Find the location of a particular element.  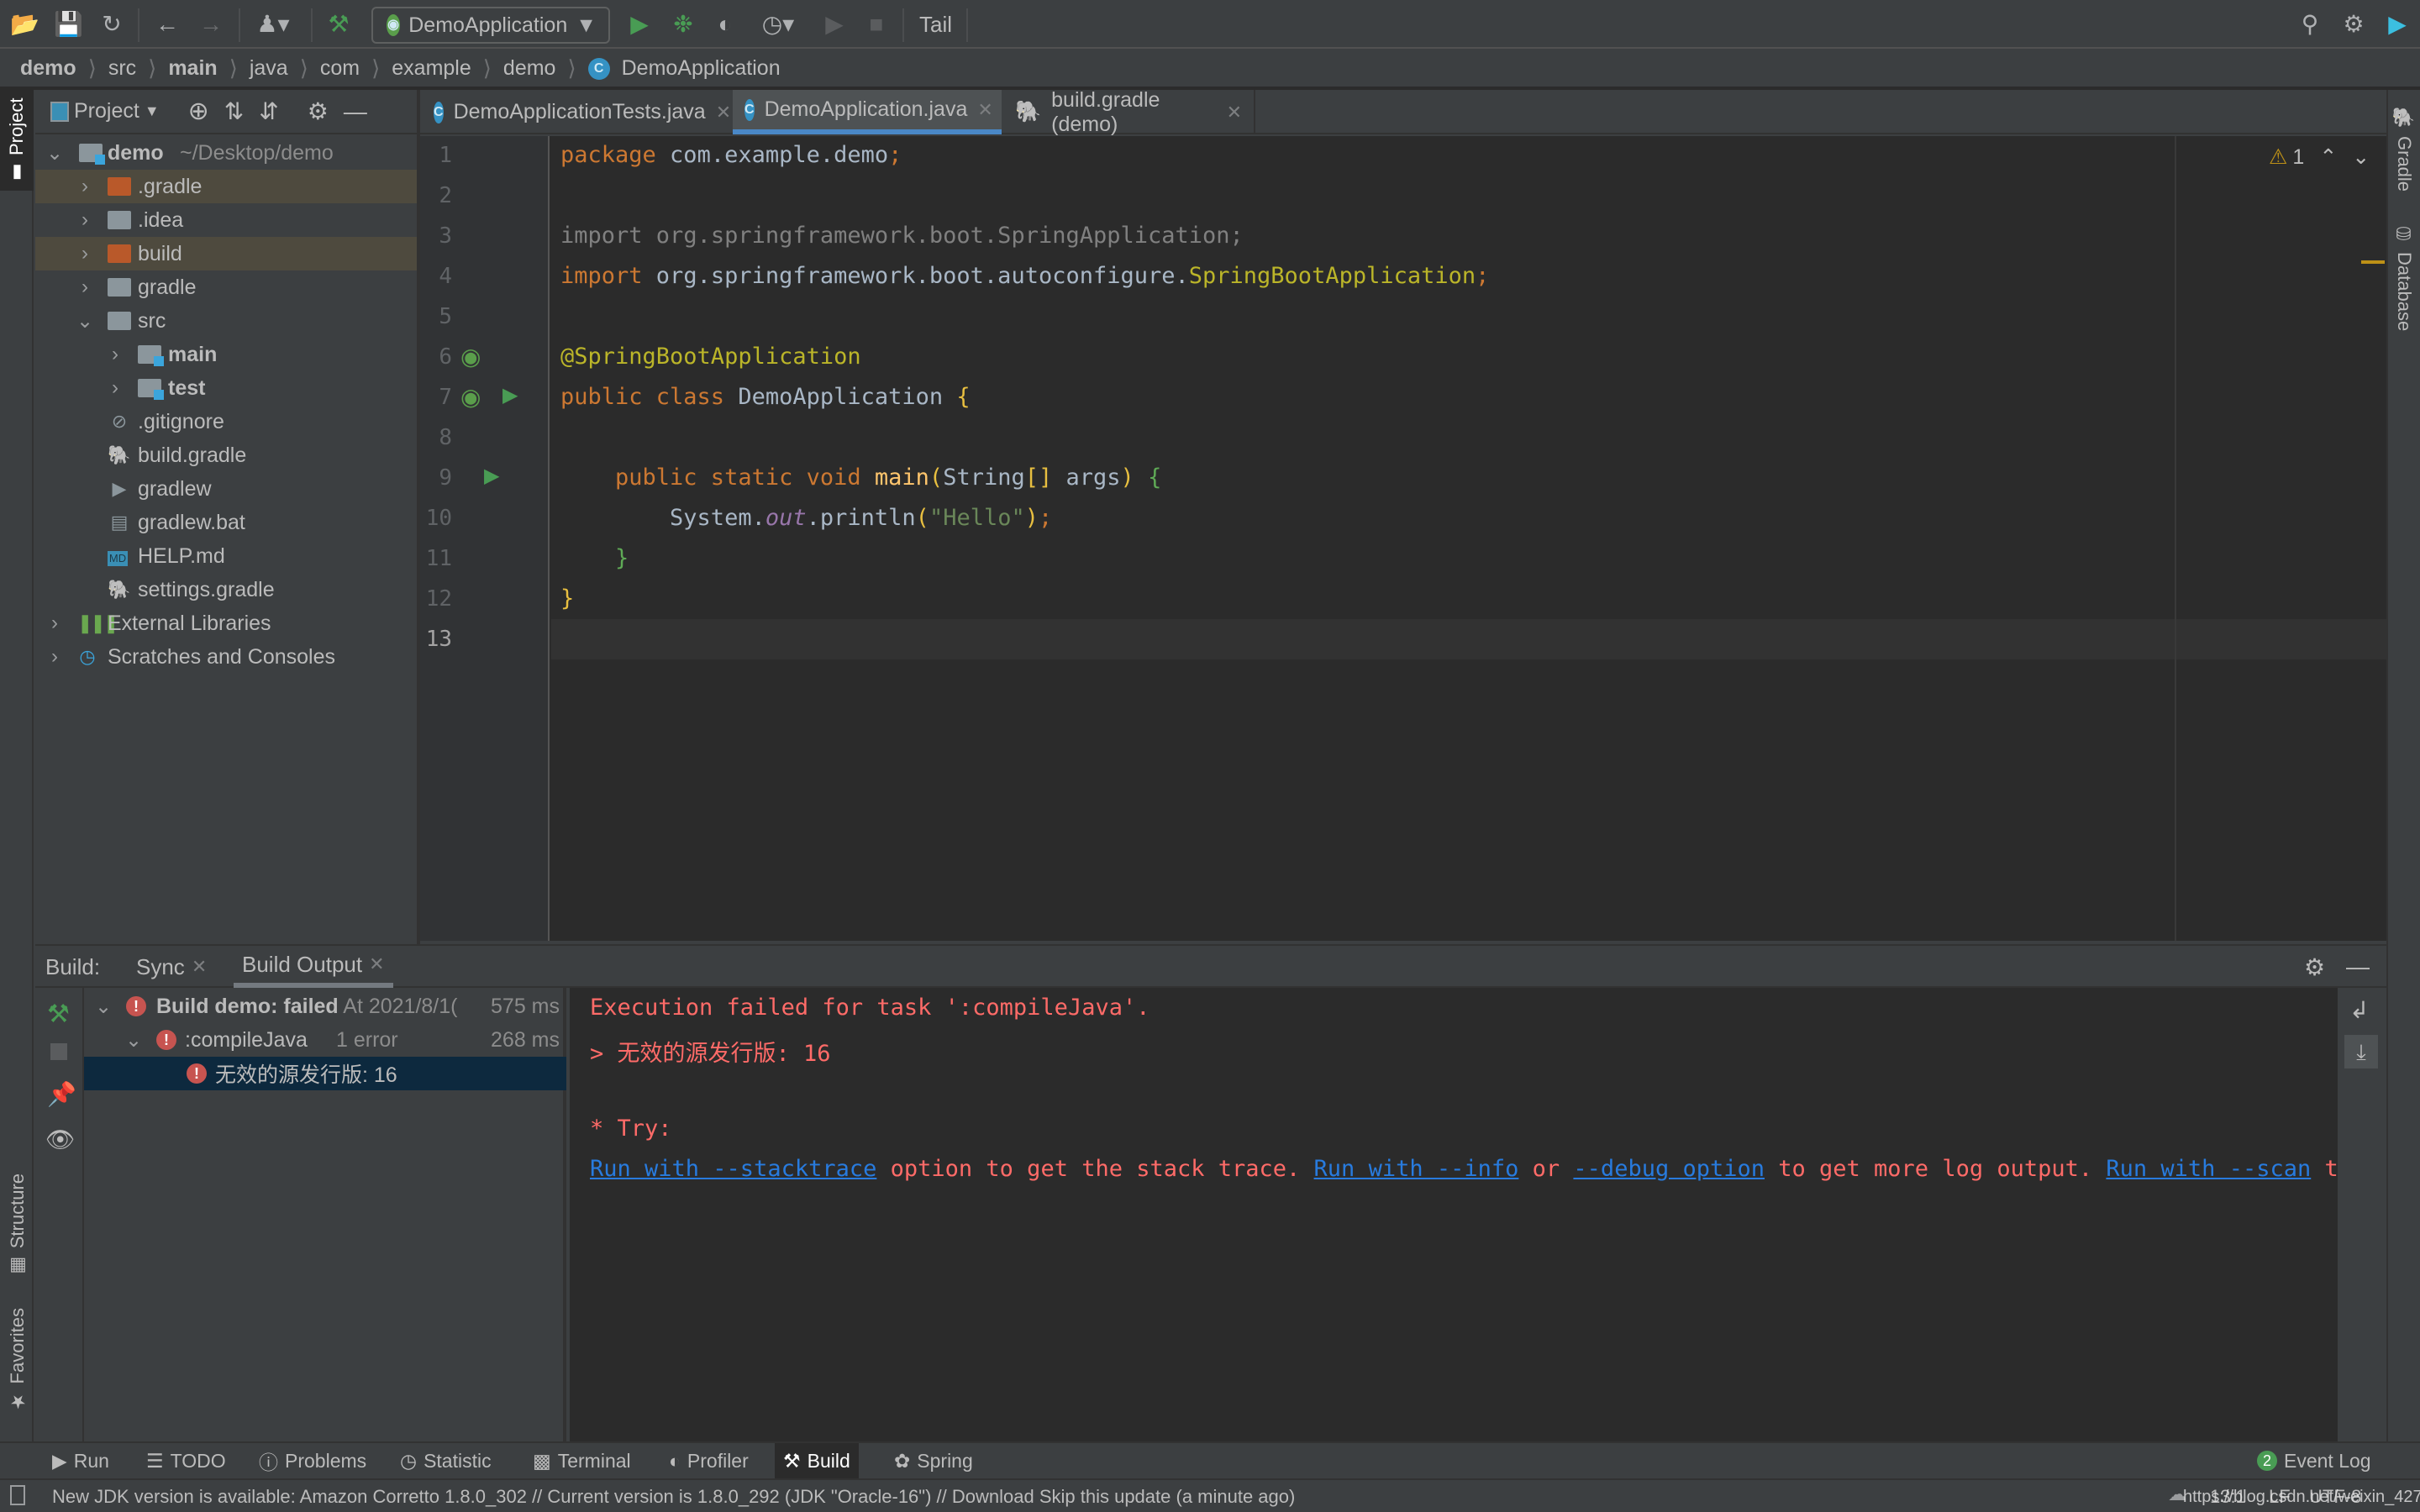

tree-item: › .idea is located at coordinates (226, 220).